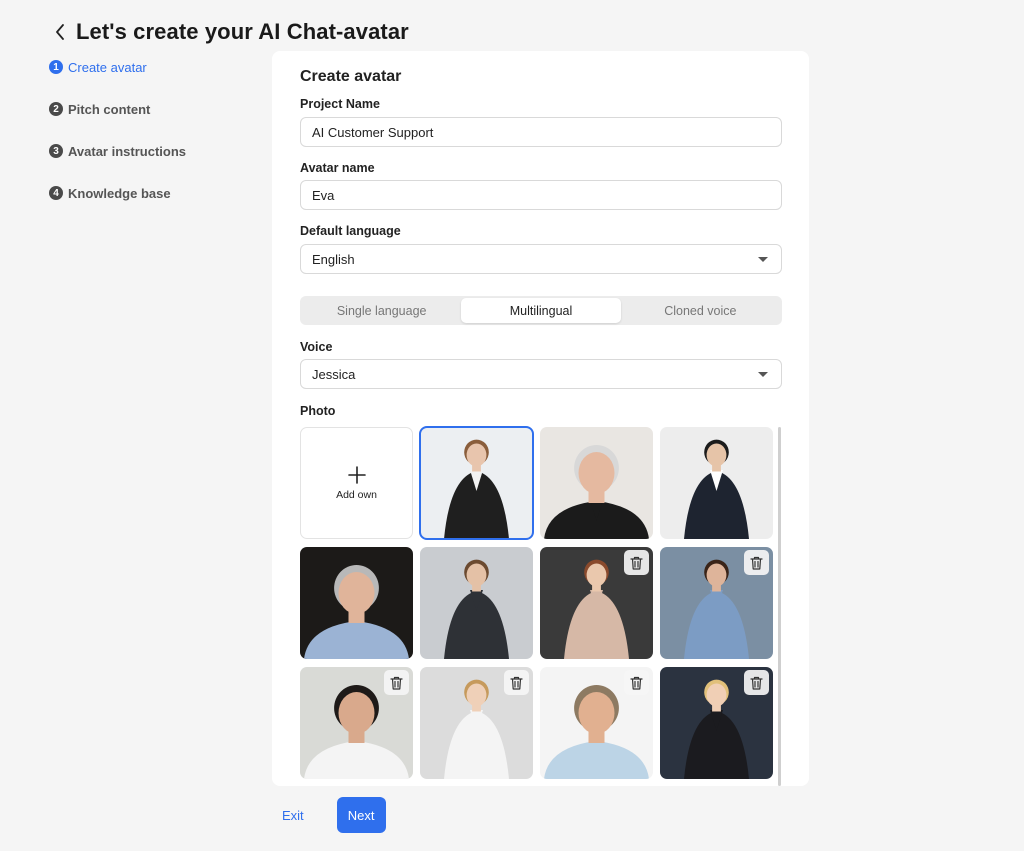 The image size is (1024, 851). I want to click on avatar-name-input: Eva, so click(541, 195).